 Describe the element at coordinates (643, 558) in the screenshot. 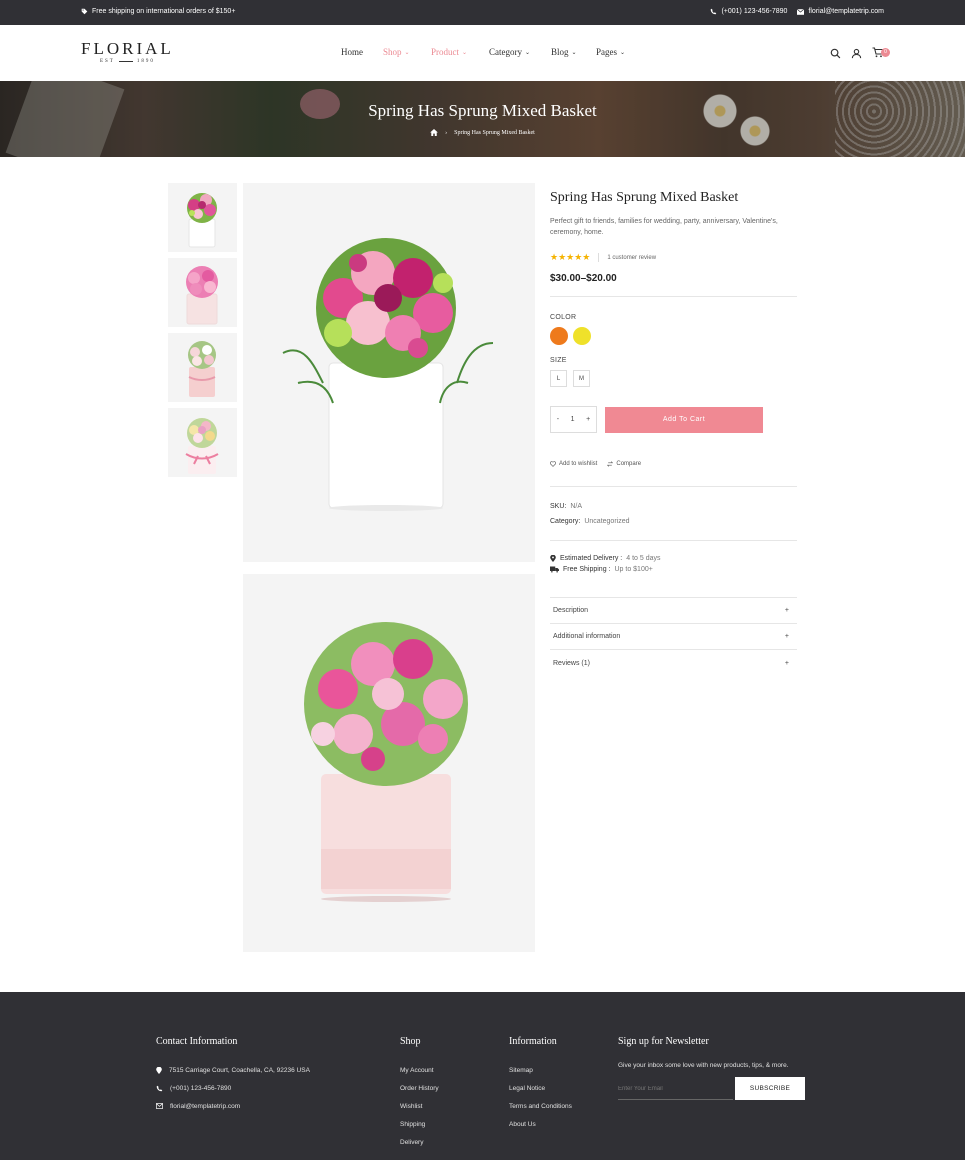

I see `delivery-value: 4 to 5 days` at that location.